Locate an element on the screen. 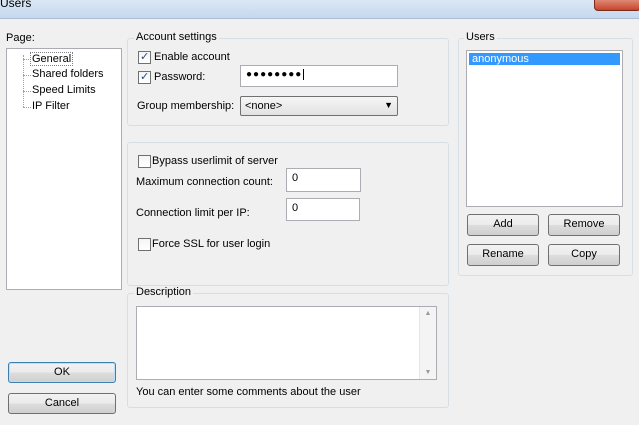  page-label: Page: is located at coordinates (20, 38).